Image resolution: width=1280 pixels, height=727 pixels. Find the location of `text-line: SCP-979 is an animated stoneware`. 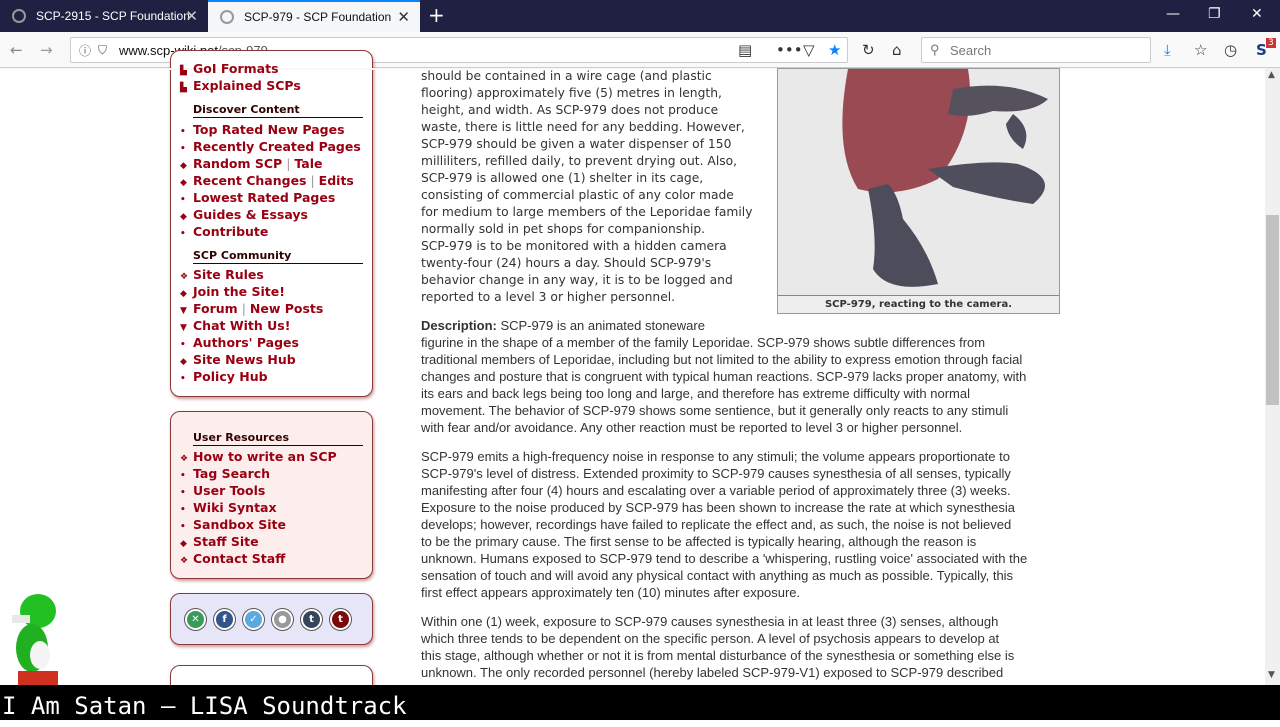

text-line: SCP-979 is an animated stoneware is located at coordinates (600, 325).